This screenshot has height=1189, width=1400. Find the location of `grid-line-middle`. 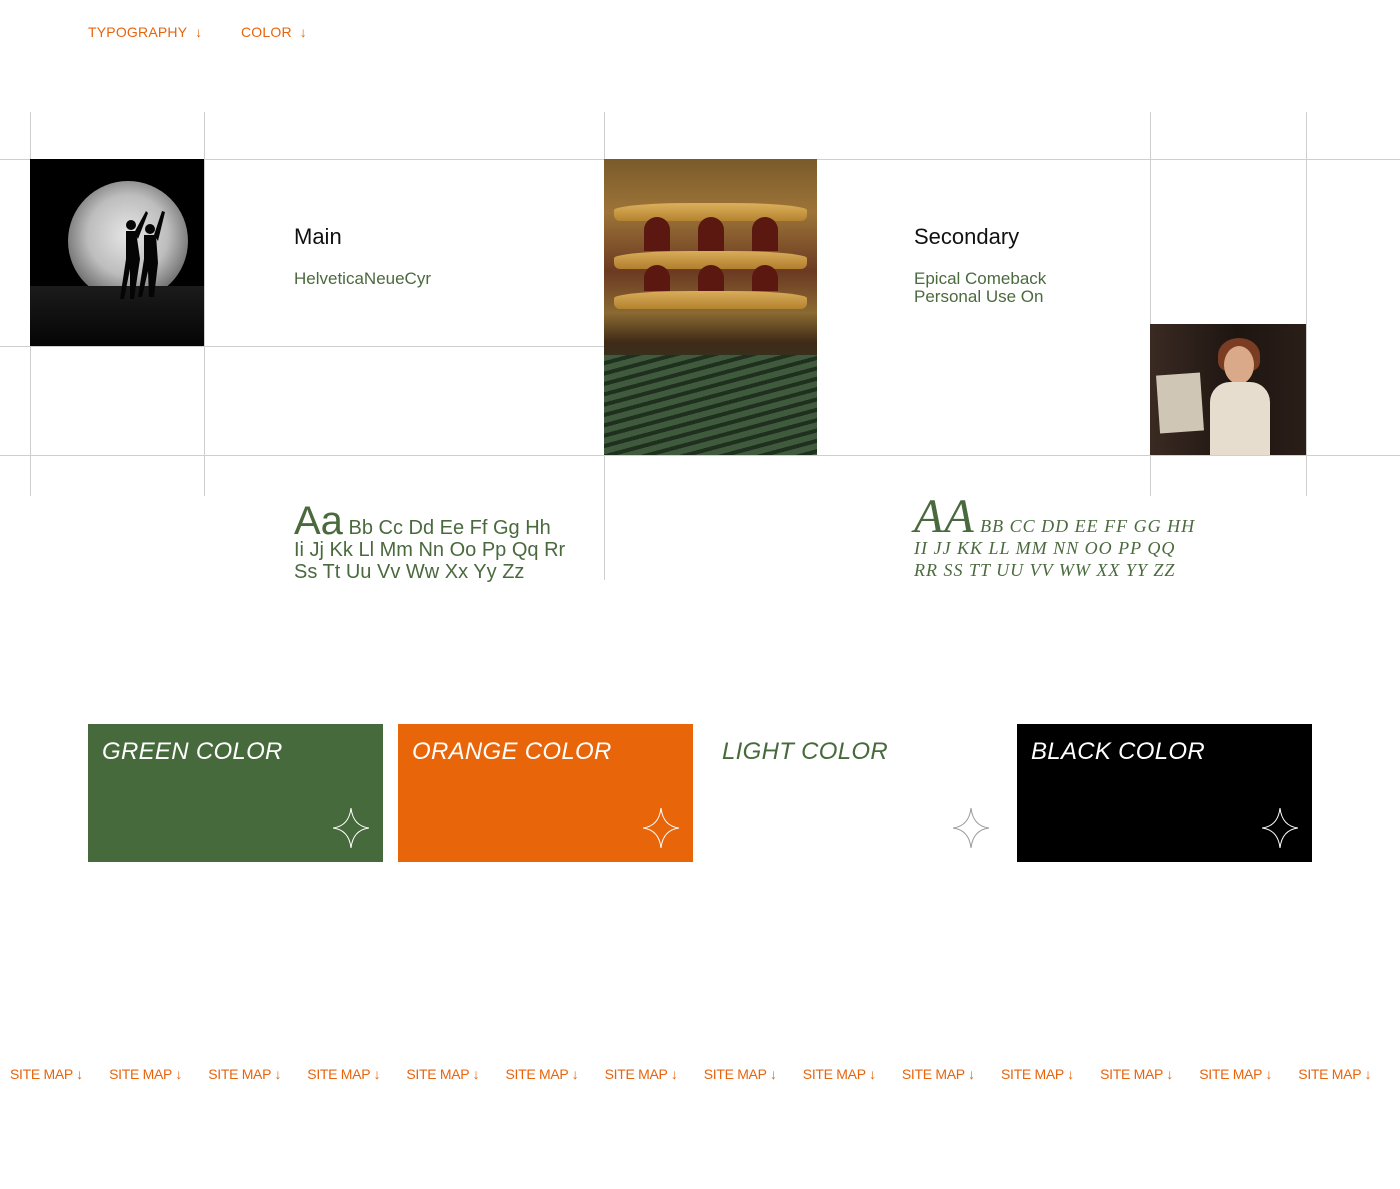

grid-line-middle is located at coordinates (302, 346).